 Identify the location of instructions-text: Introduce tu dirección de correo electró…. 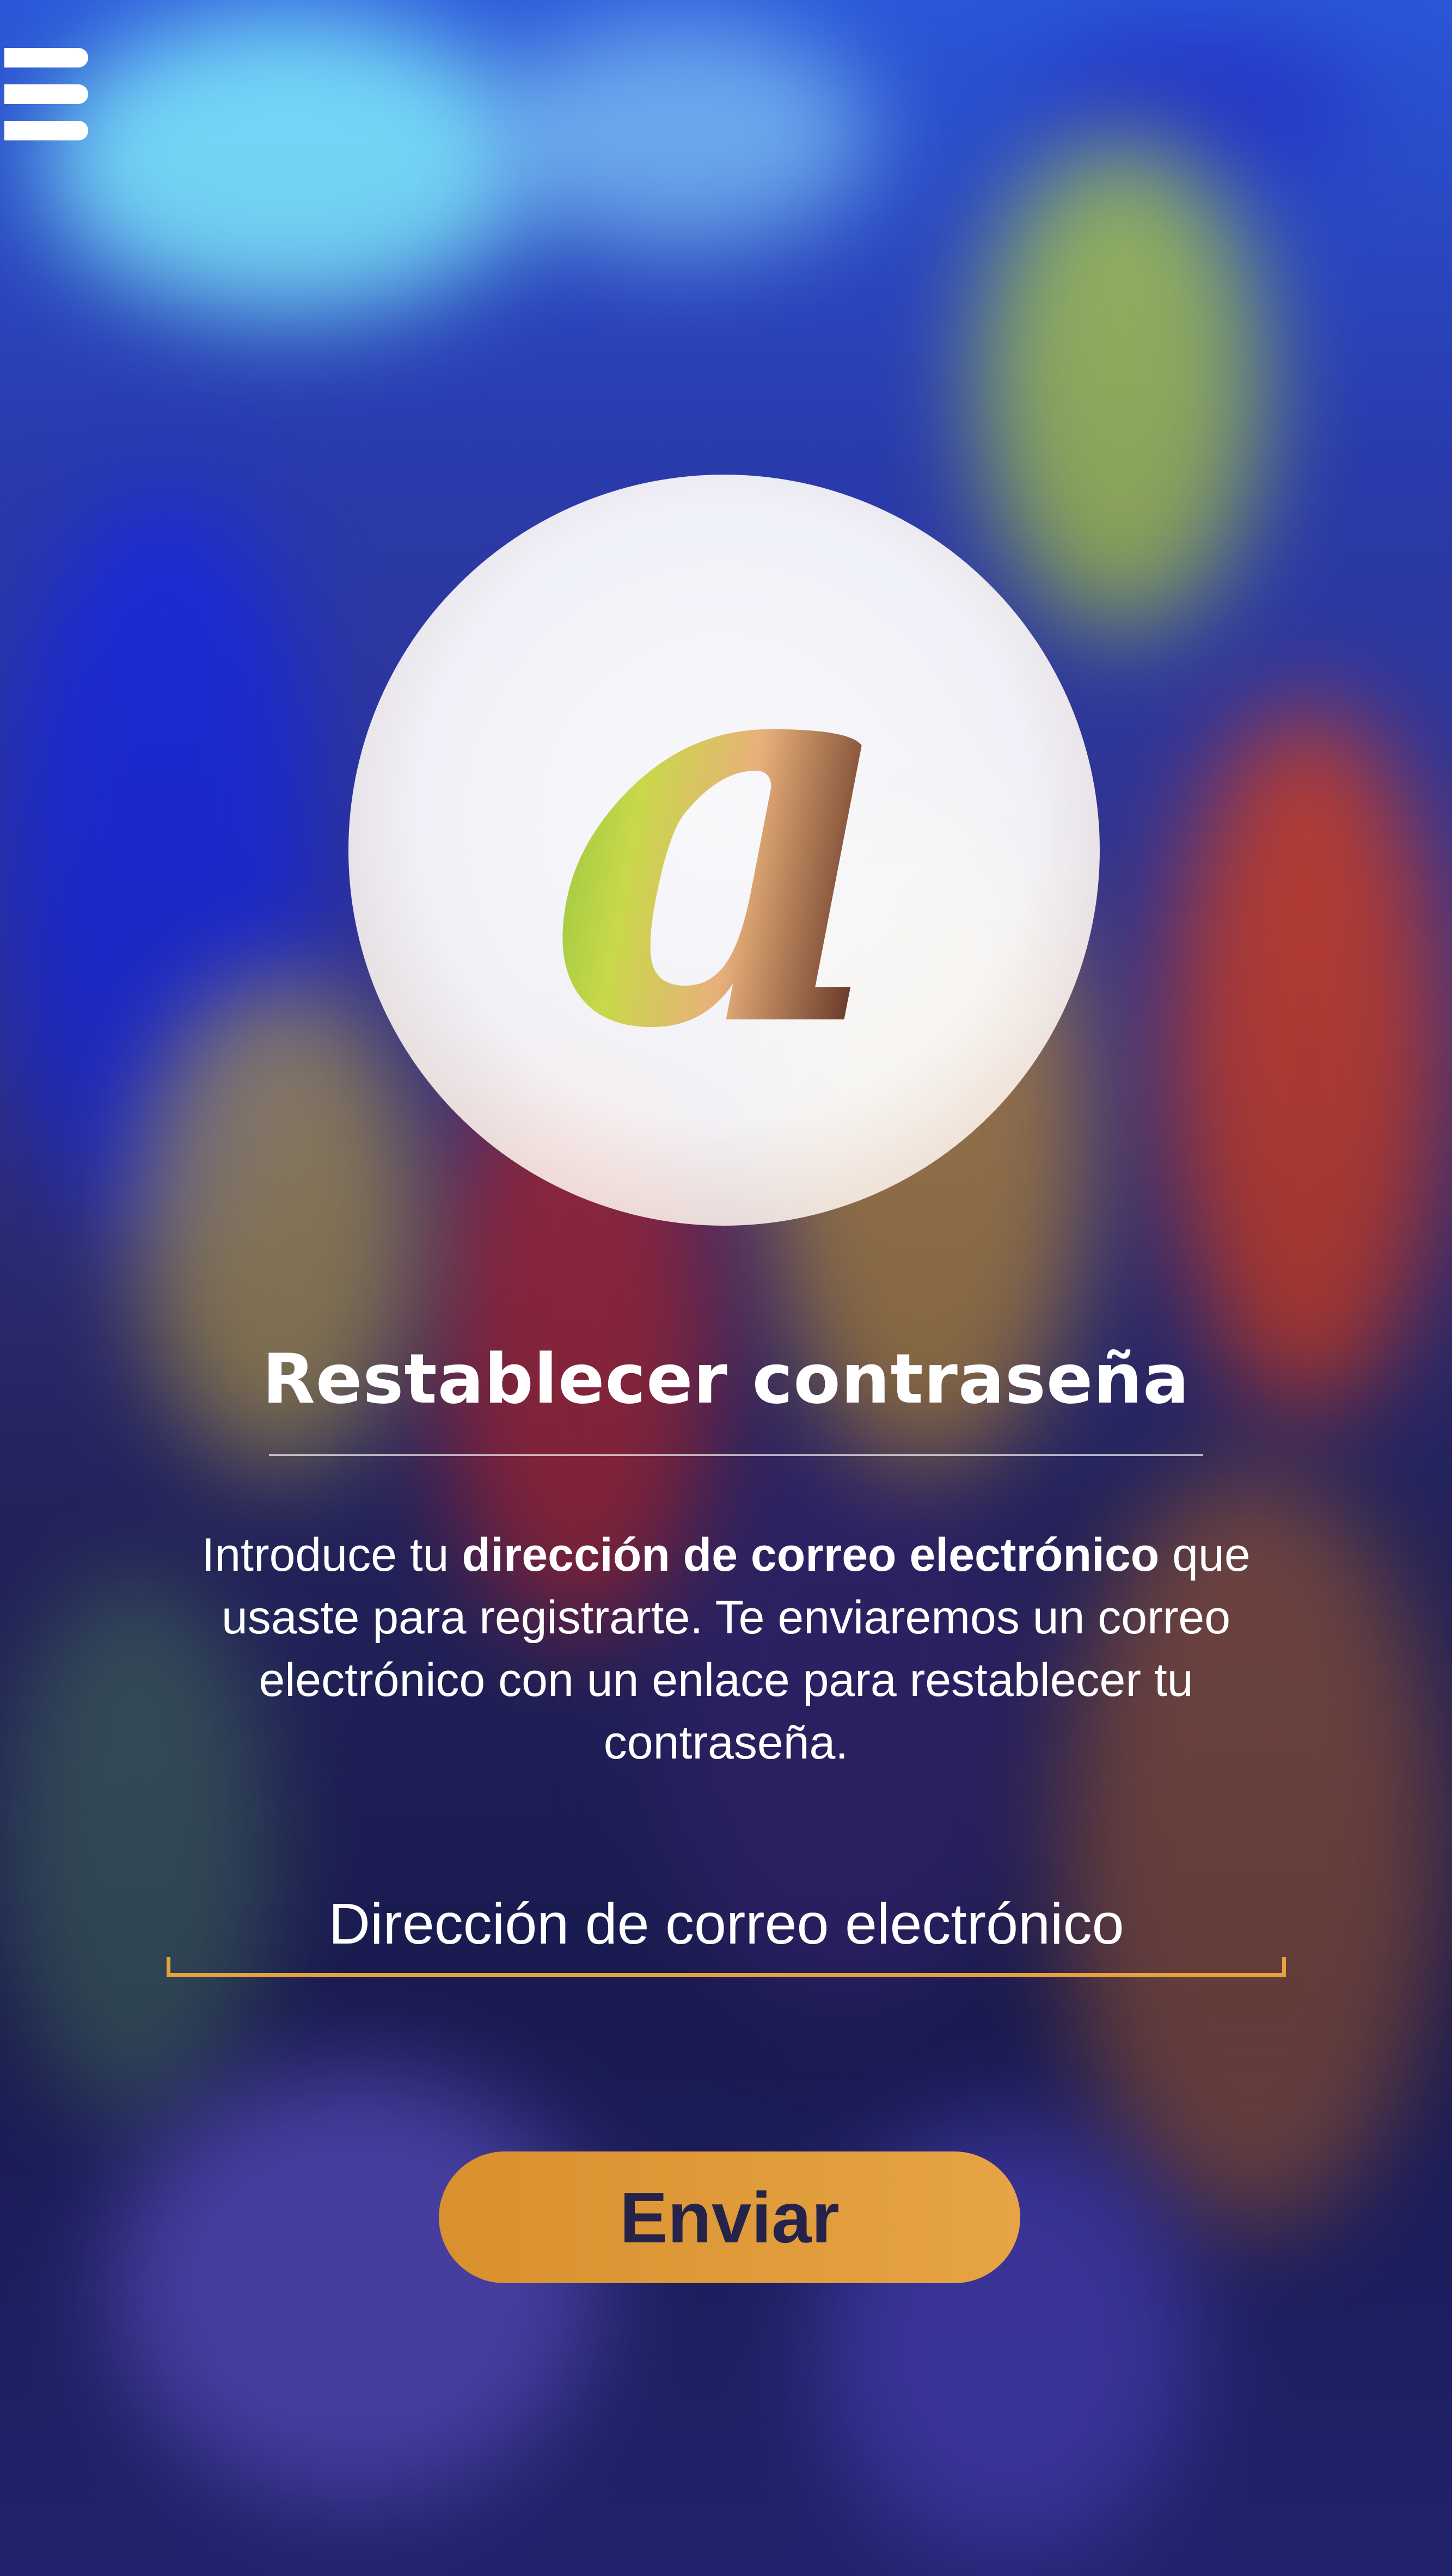
(726, 1649).